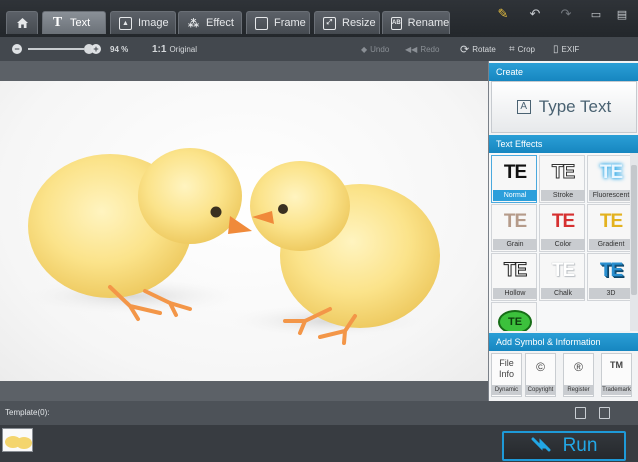 This screenshot has width=638, height=462. Describe the element at coordinates (596, 14) in the screenshot. I see `comment-icon: ▭` at that location.